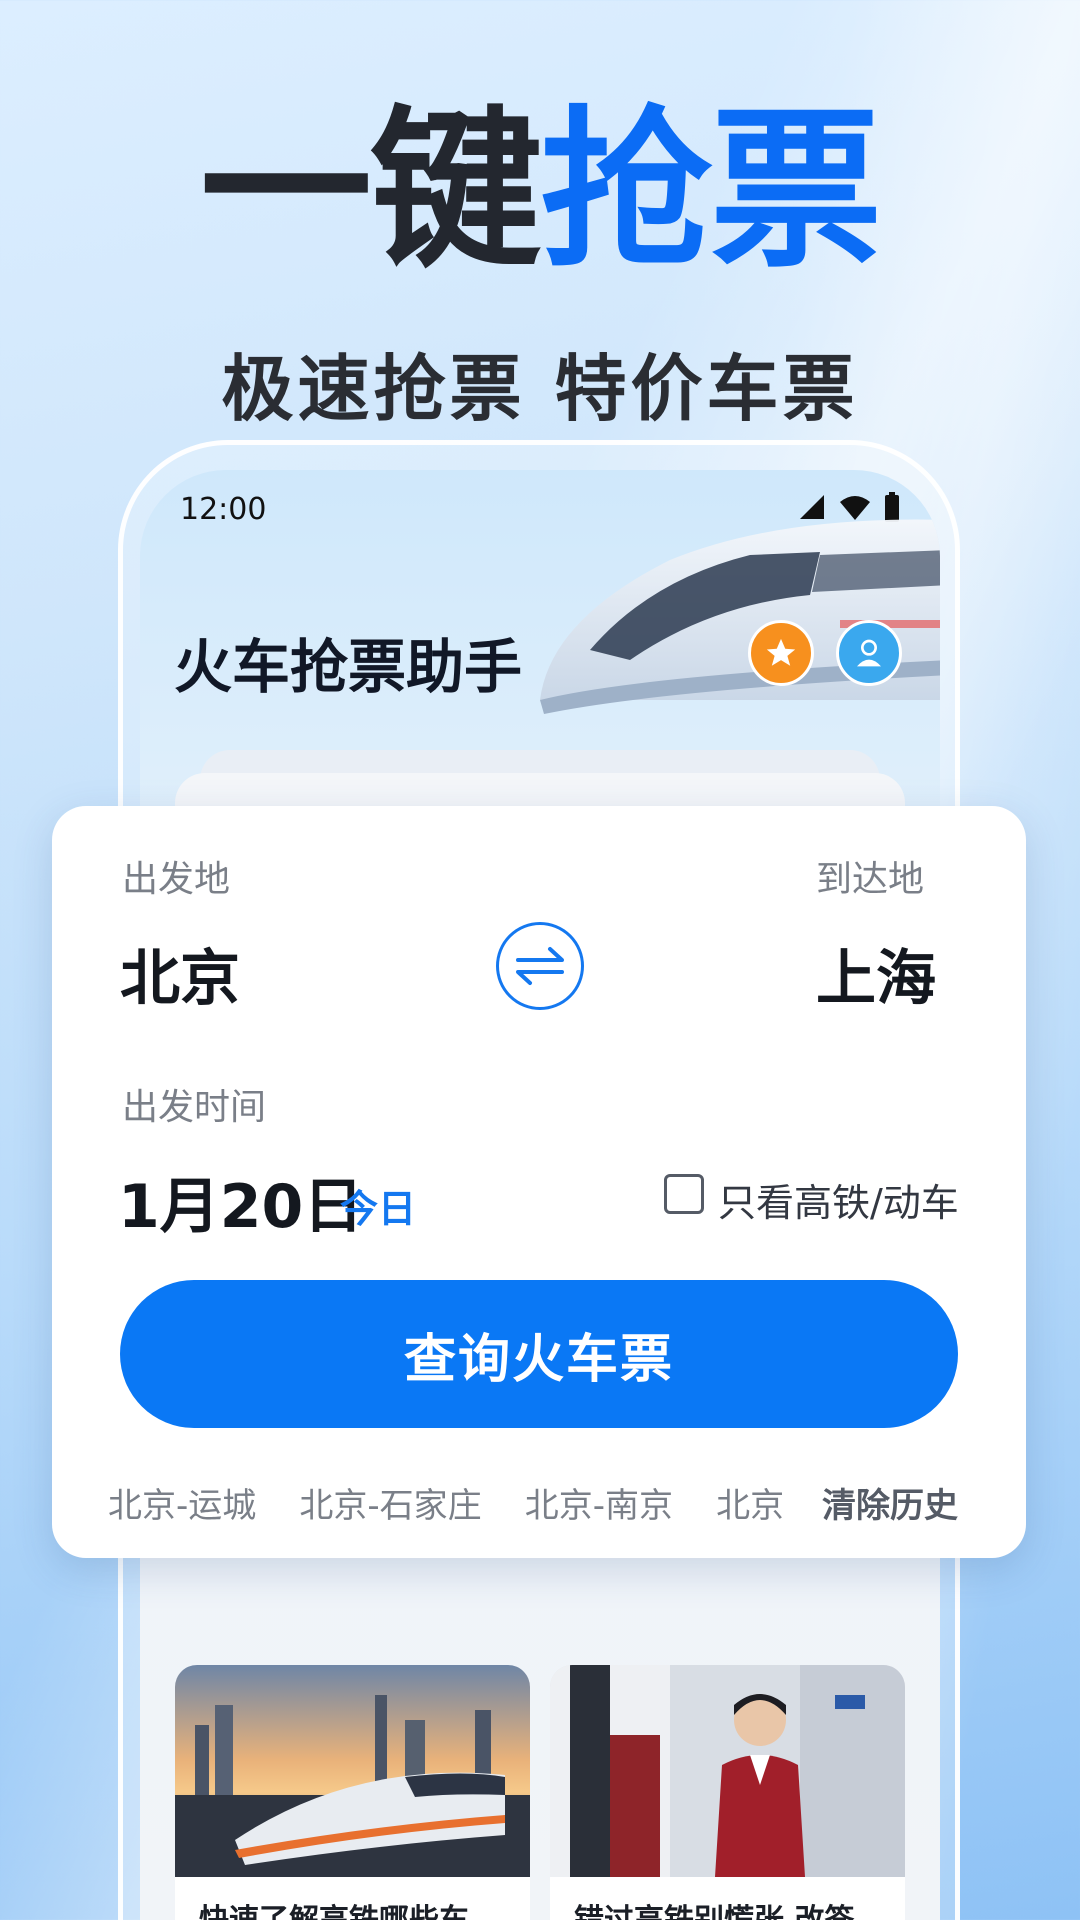  Describe the element at coordinates (540, 1792) in the screenshot. I see `news-list: 快速了解高铁哪些车 错过高铁别慌张 改签` at that location.